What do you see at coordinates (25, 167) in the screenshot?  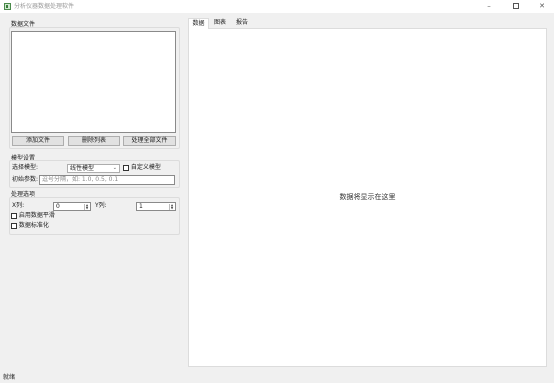 I see `model-select-label: 选择模型:` at bounding box center [25, 167].